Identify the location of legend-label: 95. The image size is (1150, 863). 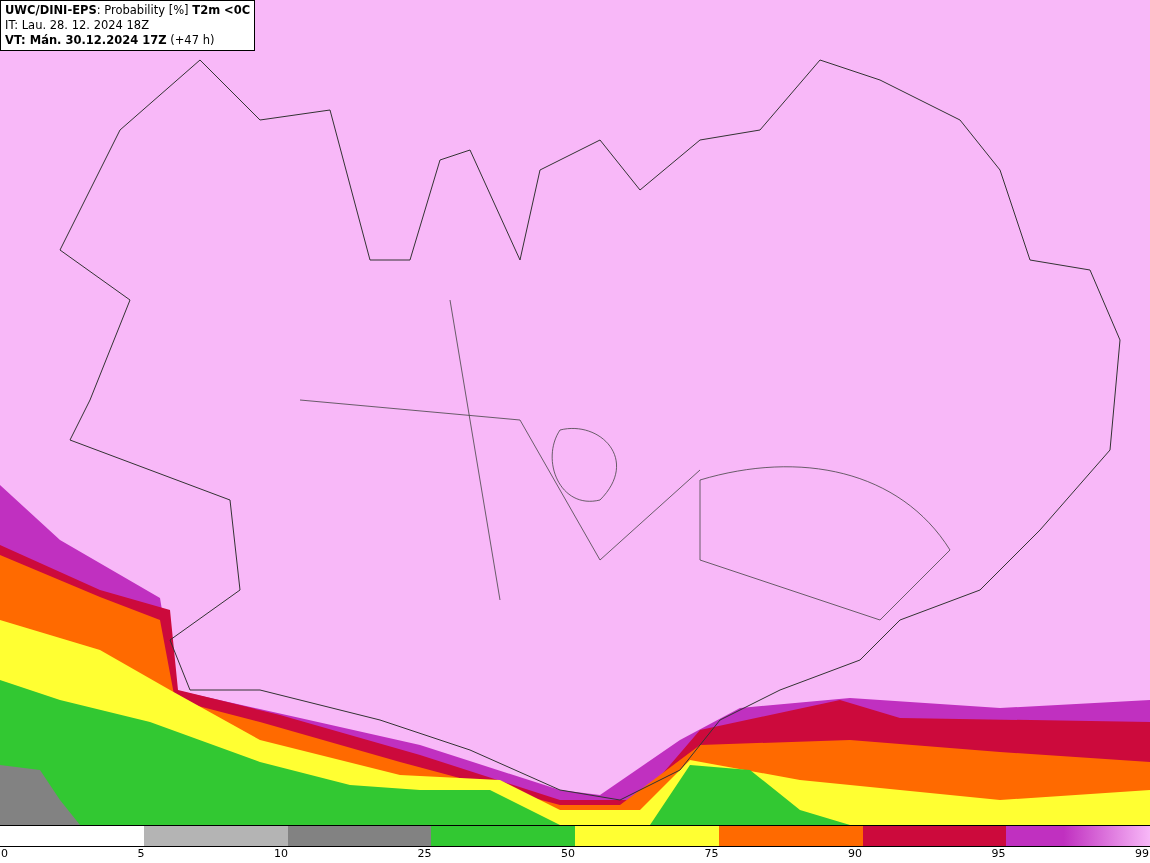
(998, 854).